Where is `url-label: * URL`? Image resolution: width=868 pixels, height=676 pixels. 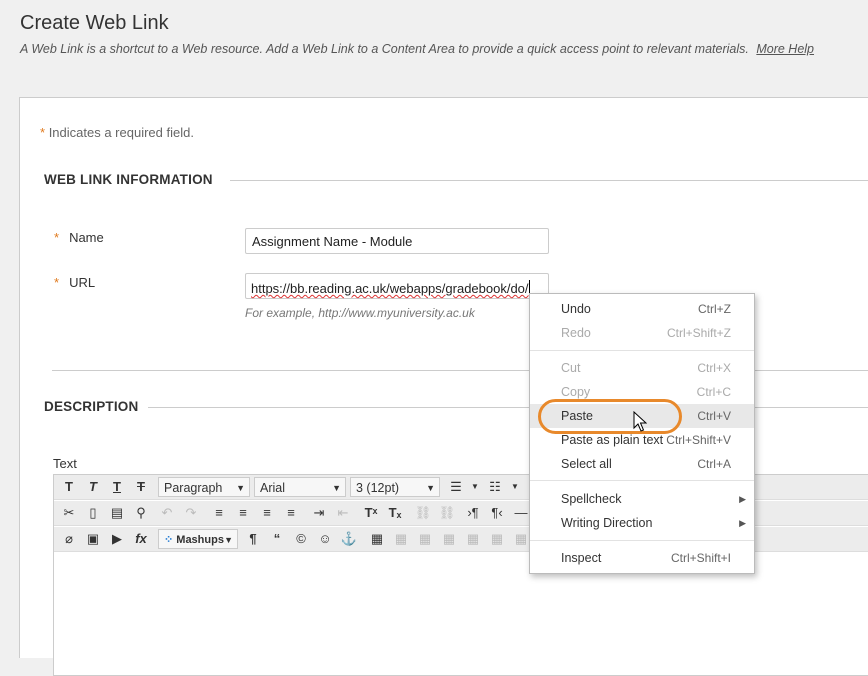
url-label: * URL is located at coordinates (74, 282).